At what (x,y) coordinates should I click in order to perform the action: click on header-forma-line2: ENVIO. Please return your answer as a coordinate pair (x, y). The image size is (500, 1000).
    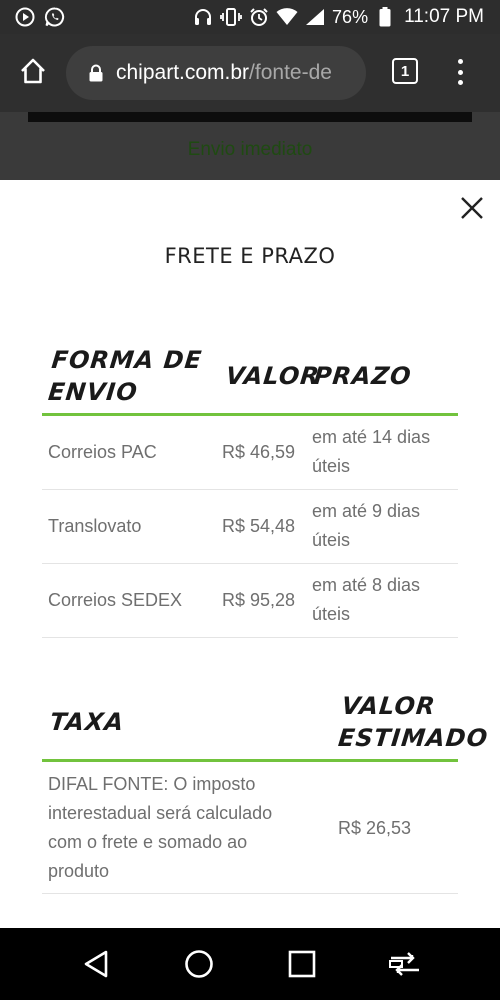
    Looking at the image, I should click on (93, 392).